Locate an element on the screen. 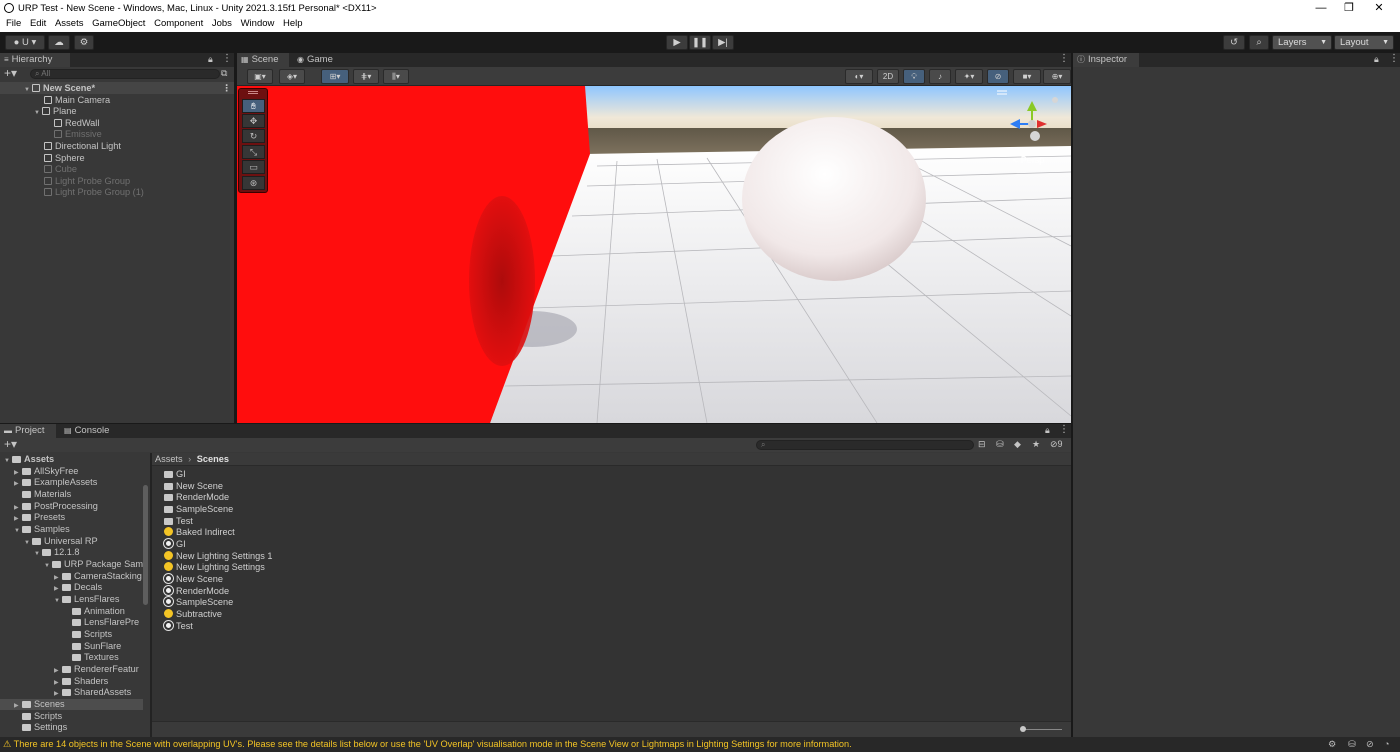  snap-toggle: ⊞▾ is located at coordinates (335, 76).